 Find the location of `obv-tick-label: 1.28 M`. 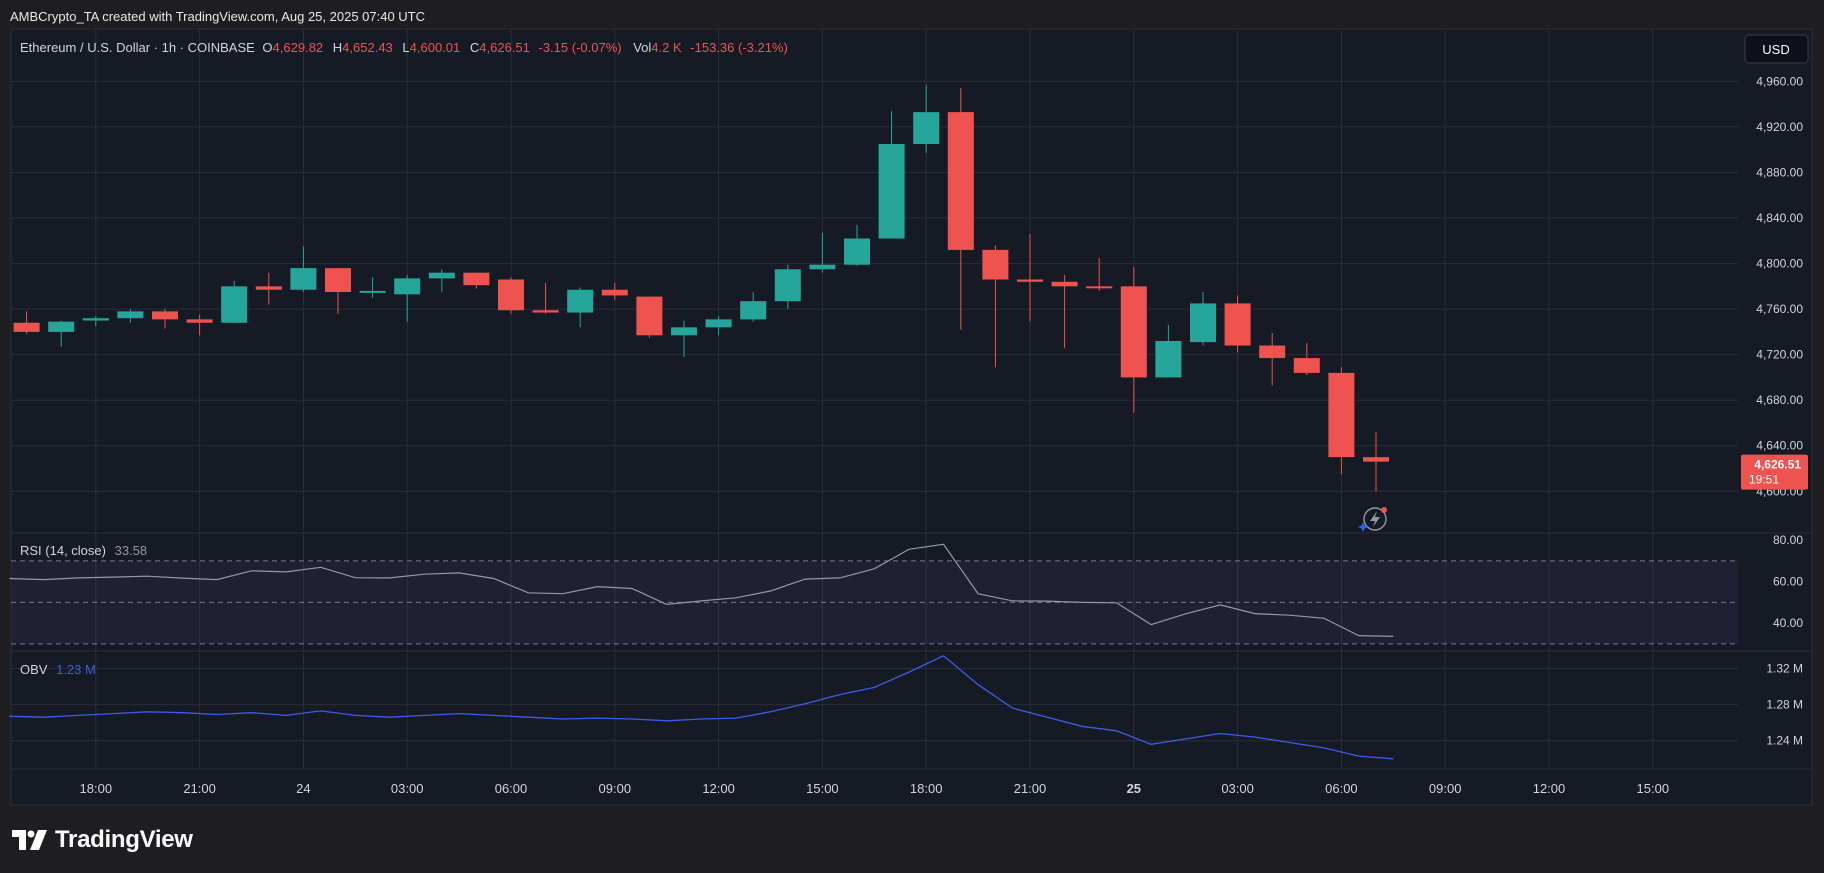

obv-tick-label: 1.28 M is located at coordinates (1784, 705).